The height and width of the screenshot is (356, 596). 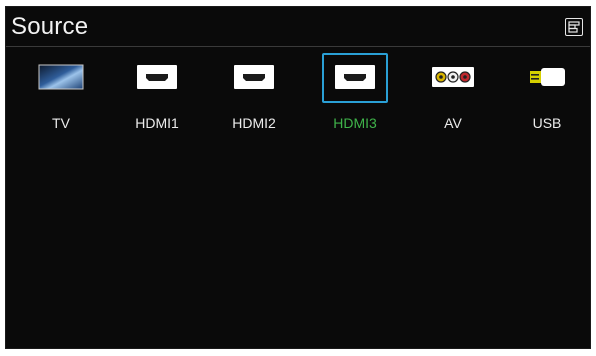 I want to click on source-label: HDMI1, so click(x=157, y=123).